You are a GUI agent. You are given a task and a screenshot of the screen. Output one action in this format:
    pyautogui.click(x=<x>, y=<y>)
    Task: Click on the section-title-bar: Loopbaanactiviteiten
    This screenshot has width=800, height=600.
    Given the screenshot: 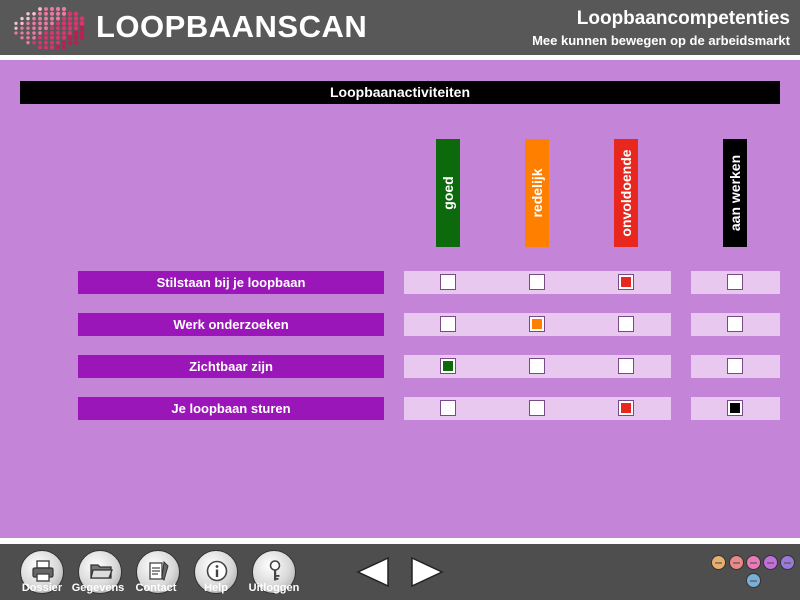 What is the action you would take?
    pyautogui.click(x=400, y=92)
    